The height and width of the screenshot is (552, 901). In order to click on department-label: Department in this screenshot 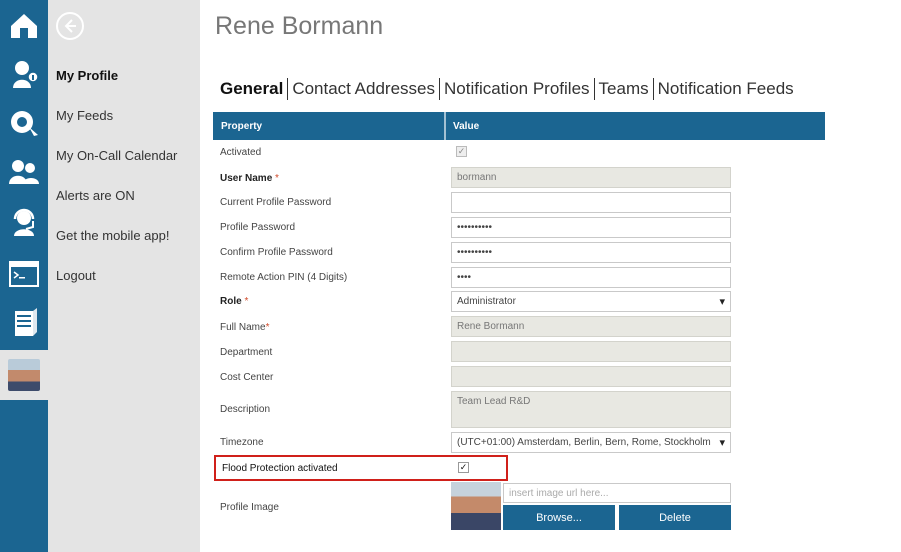, I will do `click(246, 352)`.